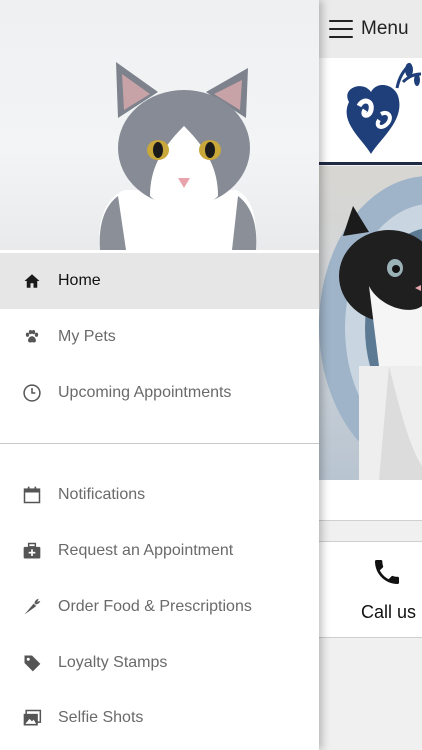 The height and width of the screenshot is (750, 422). Describe the element at coordinates (32, 337) in the screenshot. I see `paw-icon` at that location.